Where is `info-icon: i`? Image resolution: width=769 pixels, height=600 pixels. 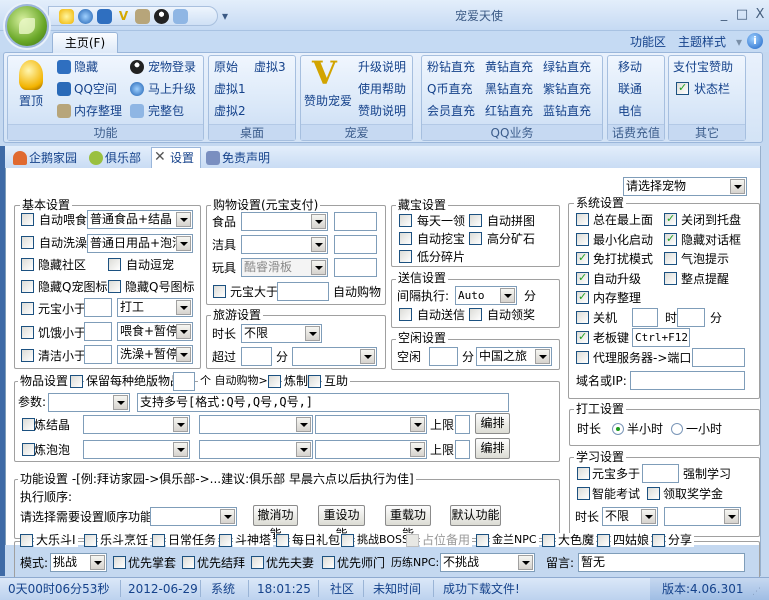 info-icon: i is located at coordinates (755, 41).